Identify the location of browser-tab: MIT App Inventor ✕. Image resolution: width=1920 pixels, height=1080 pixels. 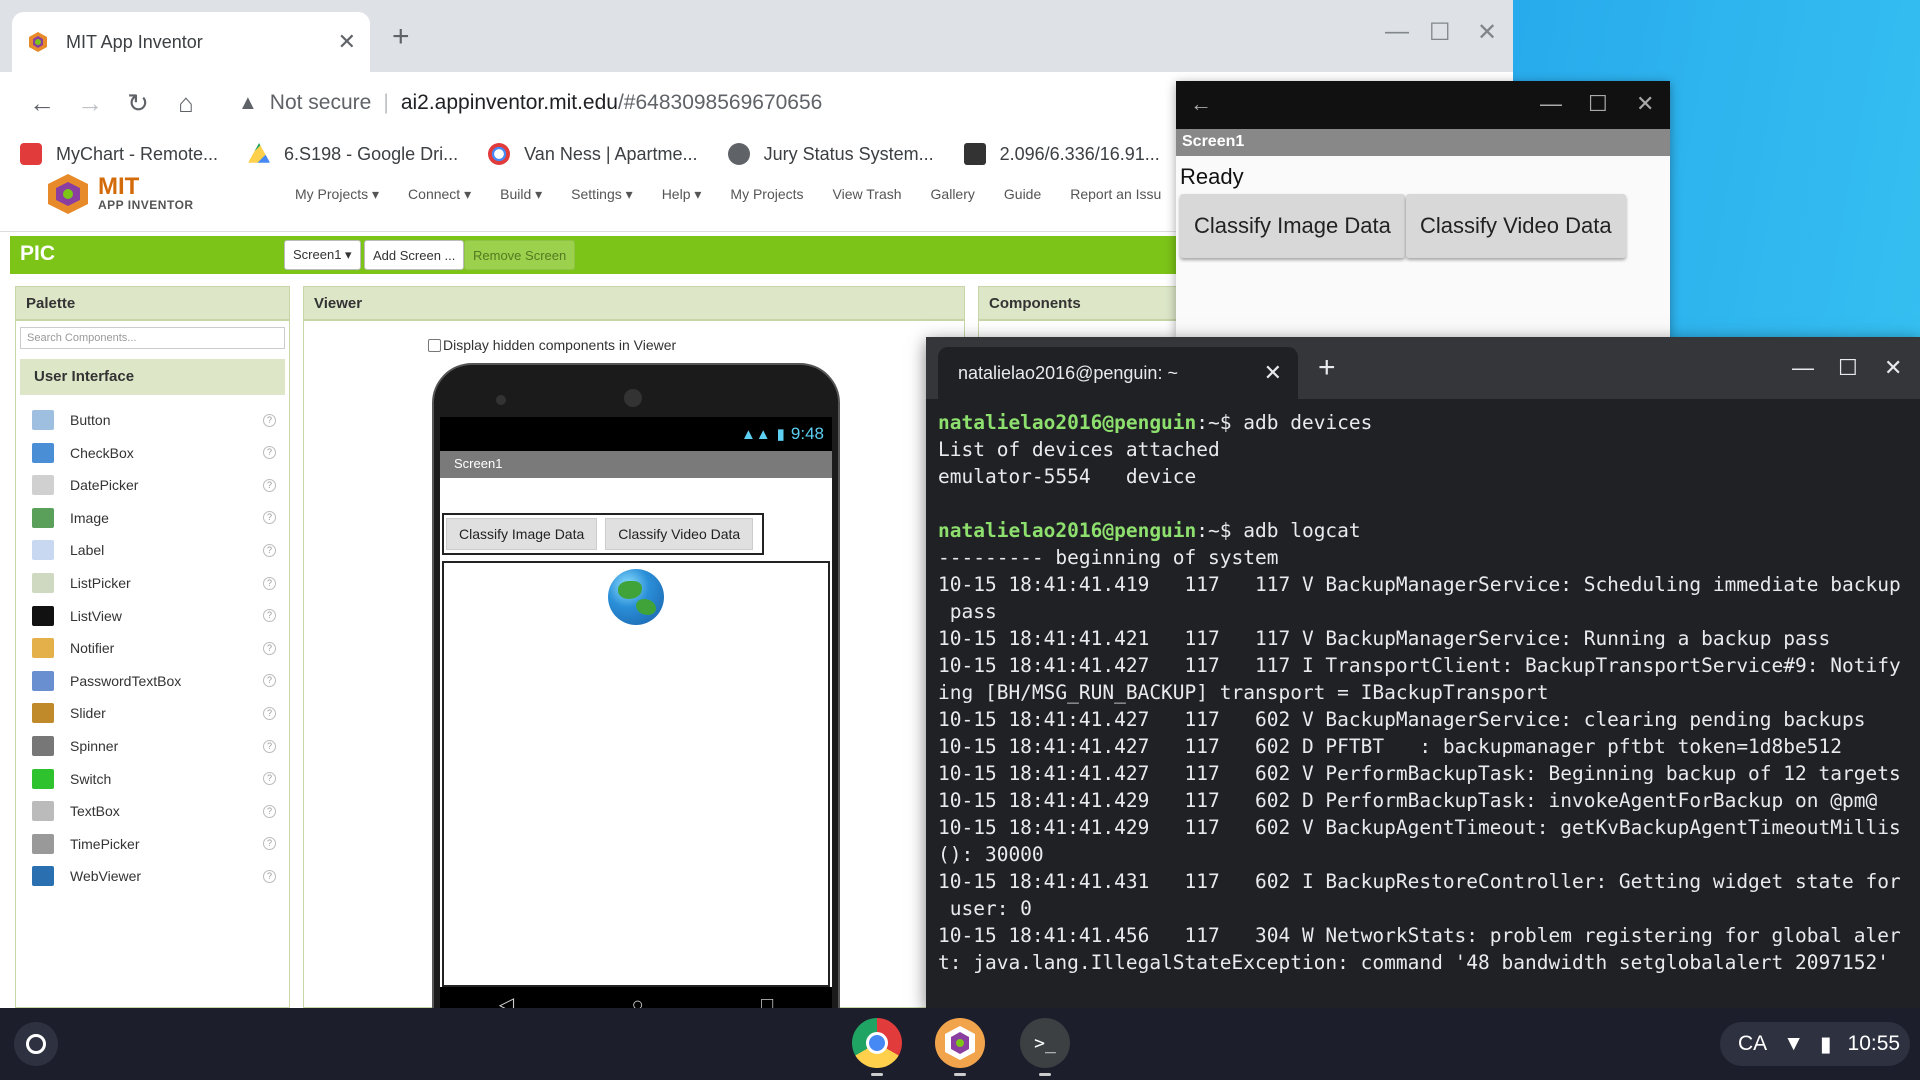
(191, 42).